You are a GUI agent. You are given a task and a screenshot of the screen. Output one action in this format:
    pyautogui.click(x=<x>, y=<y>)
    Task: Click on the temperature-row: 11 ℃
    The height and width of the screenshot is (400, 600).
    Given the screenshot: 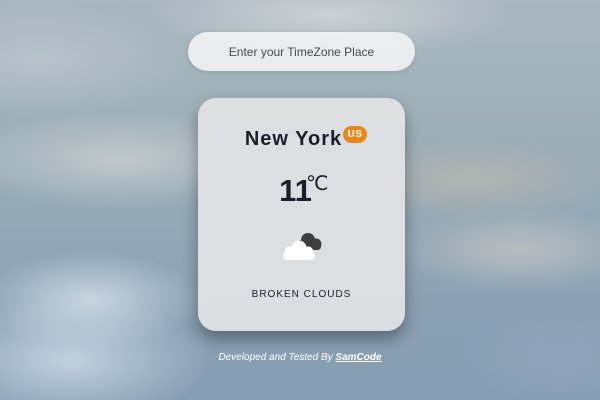 What is the action you would take?
    pyautogui.click(x=301, y=190)
    